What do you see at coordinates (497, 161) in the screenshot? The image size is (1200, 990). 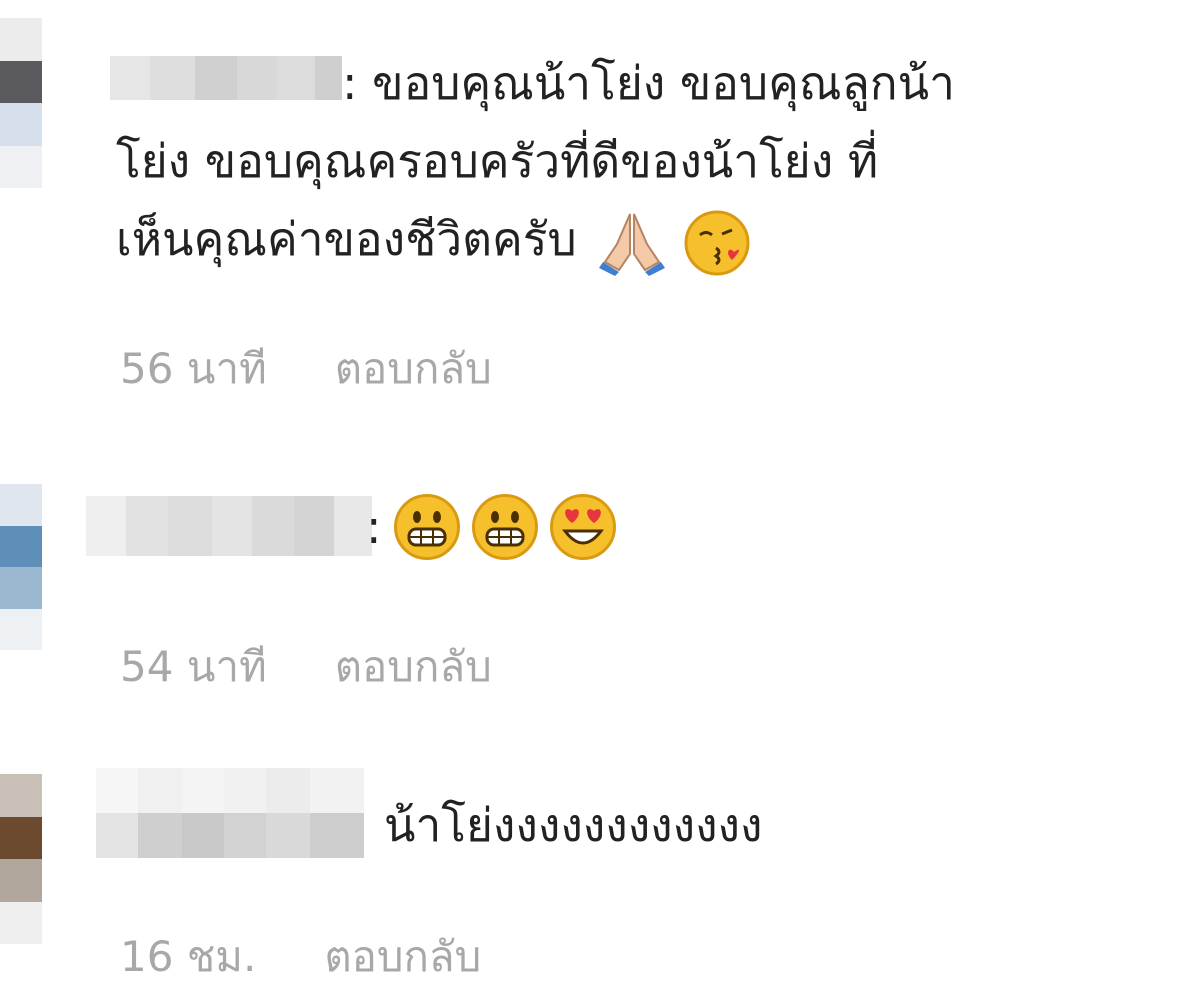 I see `comment-line: โย่ง ขอบคุณครอบครัวที่ดีของน้าโย่ง ที่` at bounding box center [497, 161].